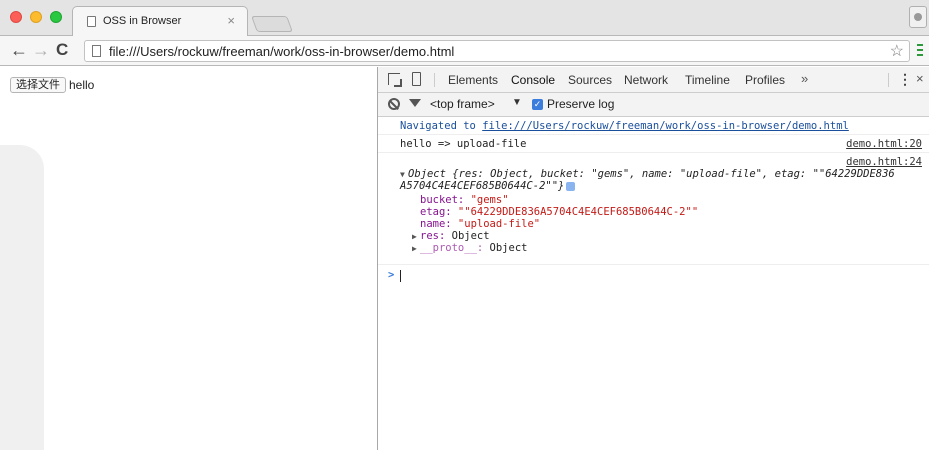  Describe the element at coordinates (22, 297) in the screenshot. I see `page-background-shape` at that location.